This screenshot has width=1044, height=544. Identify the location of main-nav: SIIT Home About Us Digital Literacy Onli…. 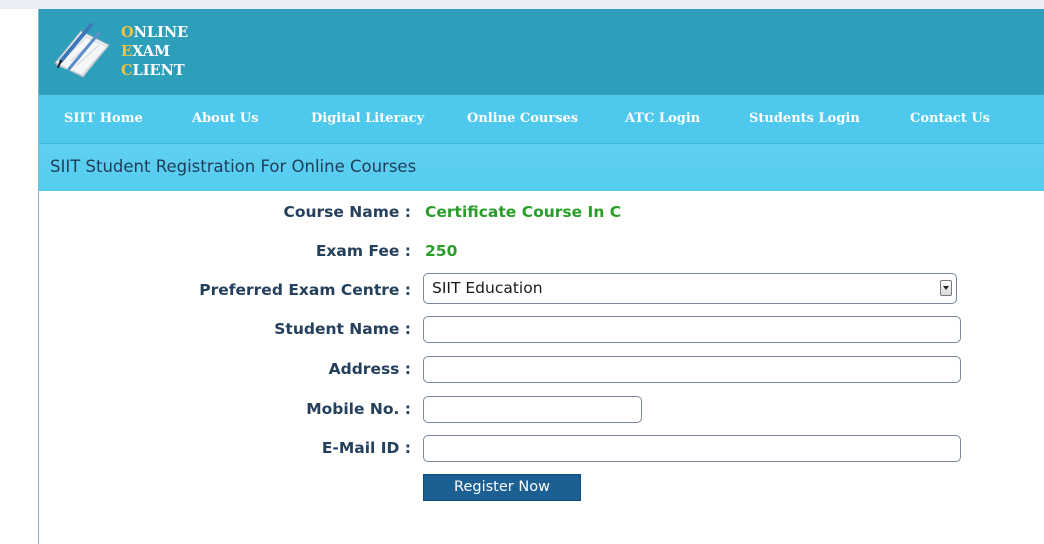
(541, 119).